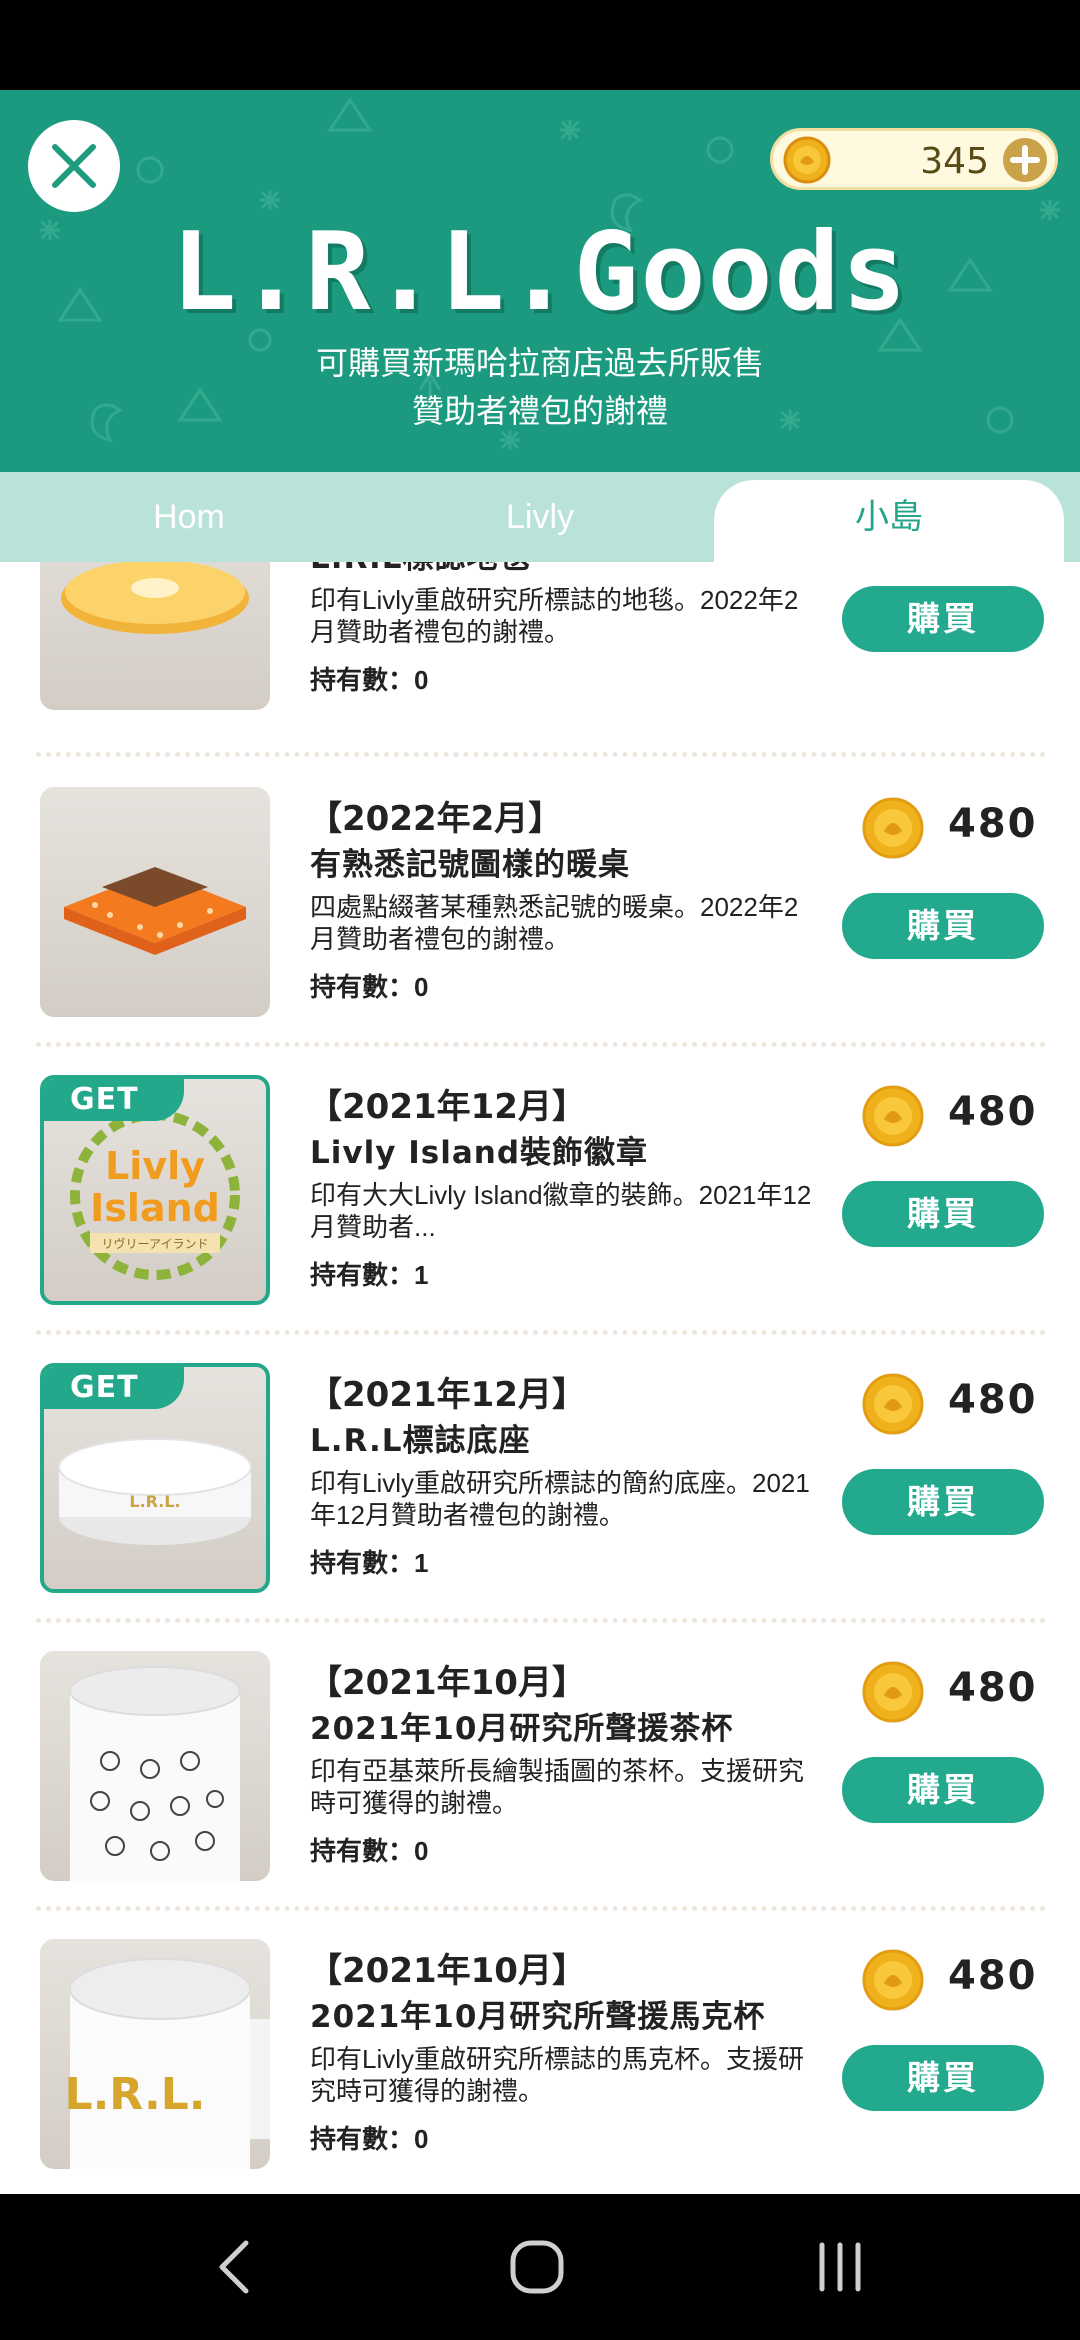 This screenshot has height=2340, width=1080. Describe the element at coordinates (155, 1773) in the screenshot. I see `teacup-image` at that location.